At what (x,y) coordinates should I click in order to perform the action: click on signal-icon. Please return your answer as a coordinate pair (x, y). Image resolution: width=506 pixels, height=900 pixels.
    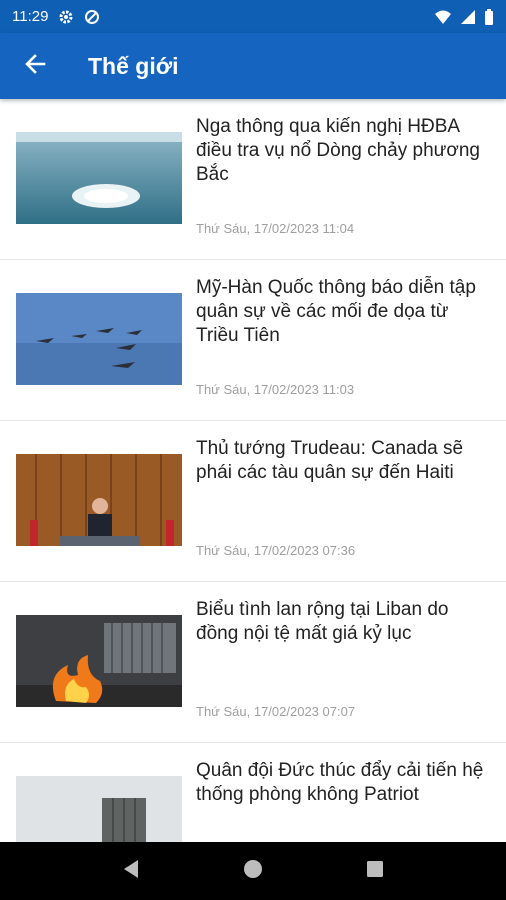
    Looking at the image, I should click on (468, 17).